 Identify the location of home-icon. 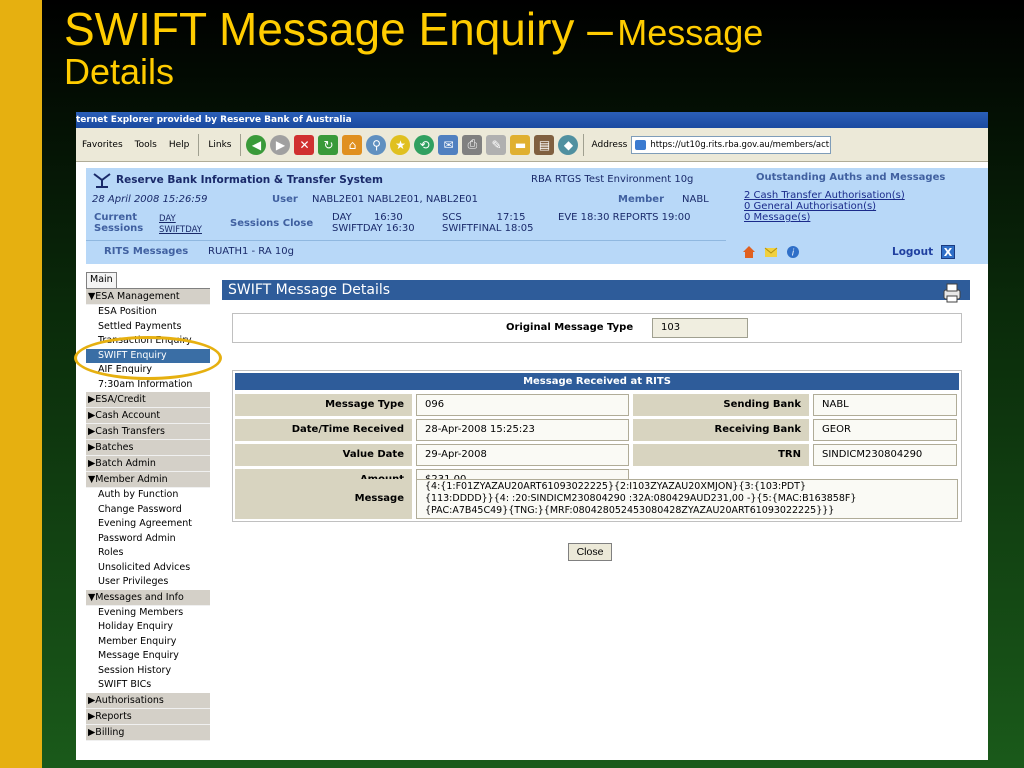
(749, 252).